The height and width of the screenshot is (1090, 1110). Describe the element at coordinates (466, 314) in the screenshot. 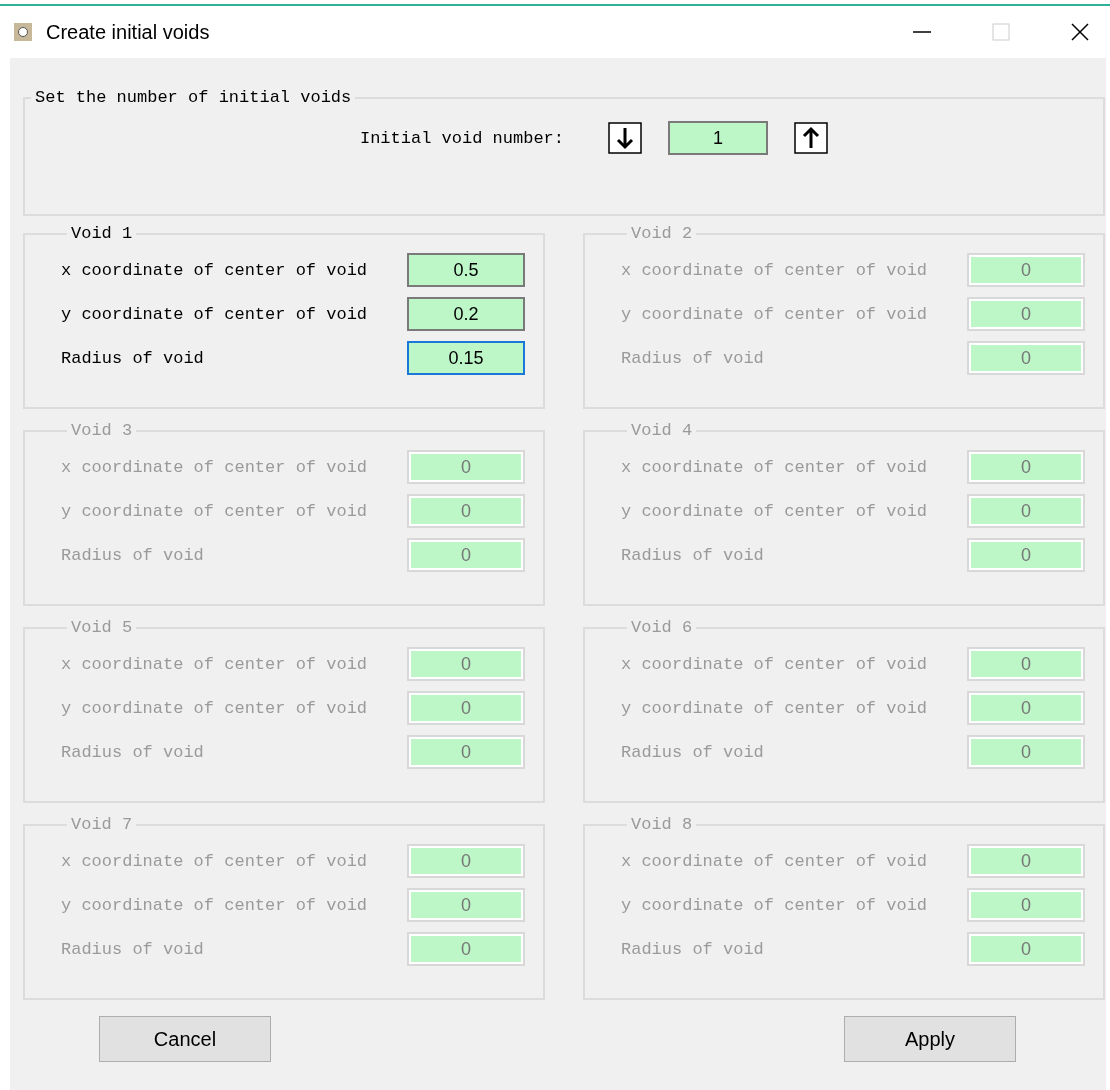

I see `input-field: 0.2` at that location.